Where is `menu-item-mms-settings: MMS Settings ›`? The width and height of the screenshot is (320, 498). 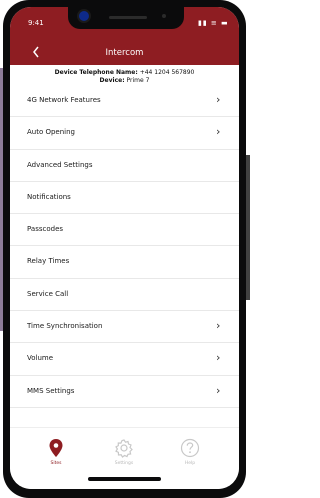 menu-item-mms-settings: MMS Settings › is located at coordinates (124, 392).